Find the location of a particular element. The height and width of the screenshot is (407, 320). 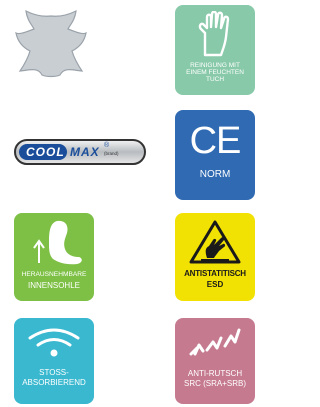

shock-absorbing-icon is located at coordinates (54, 342).